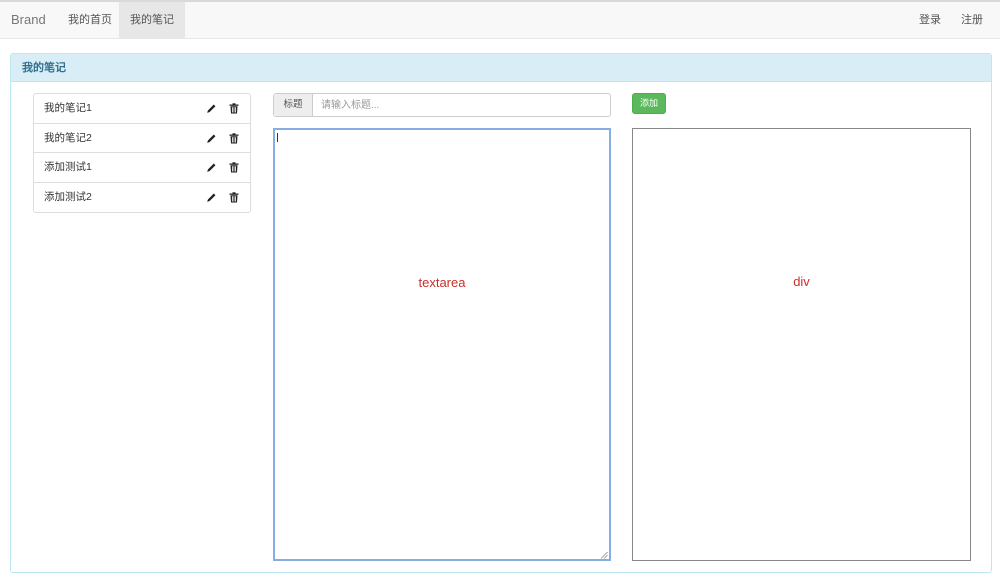 The height and width of the screenshot is (574, 1000). I want to click on panel-title: 我的笔记, so click(501, 68).